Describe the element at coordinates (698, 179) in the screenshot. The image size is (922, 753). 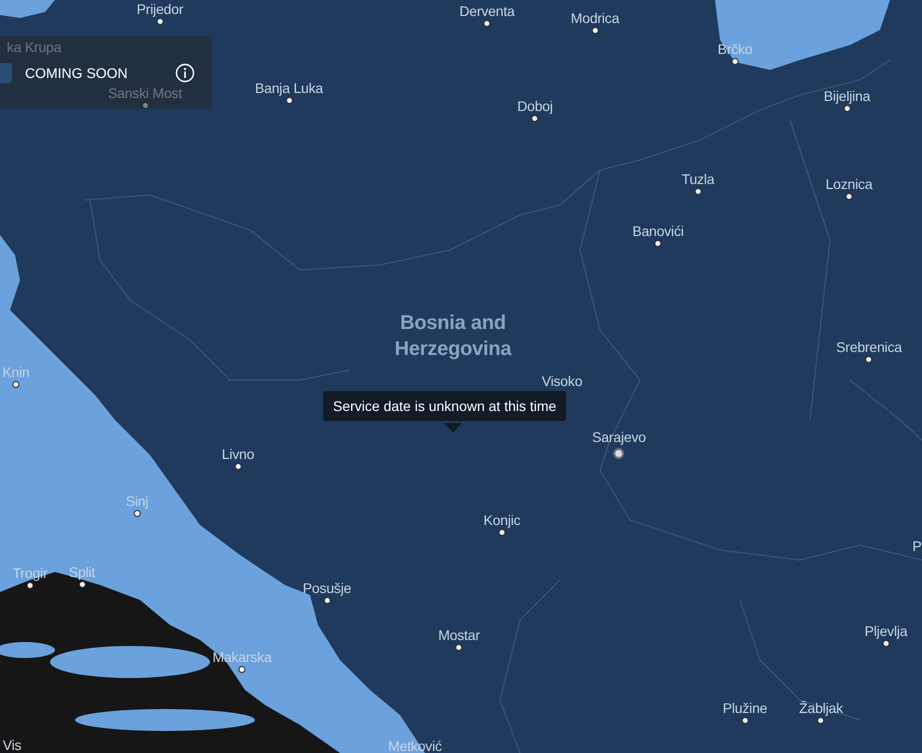
I see `city-label: Tuzla` at that location.